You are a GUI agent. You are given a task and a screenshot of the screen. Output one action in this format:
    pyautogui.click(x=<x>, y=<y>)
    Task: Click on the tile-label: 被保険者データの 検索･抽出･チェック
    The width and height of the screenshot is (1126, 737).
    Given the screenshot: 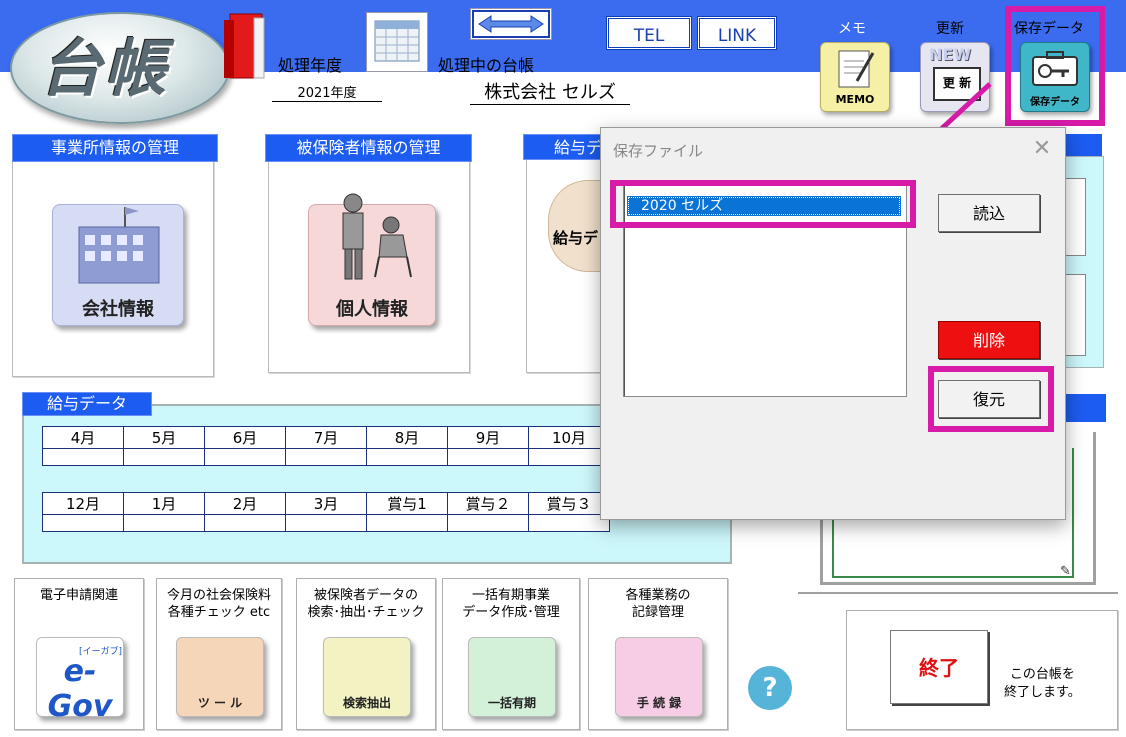 What is the action you would take?
    pyautogui.click(x=366, y=604)
    